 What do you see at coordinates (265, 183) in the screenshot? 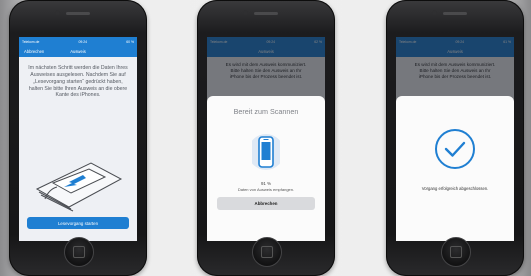
I see `progress-percent: 91 %` at bounding box center [265, 183].